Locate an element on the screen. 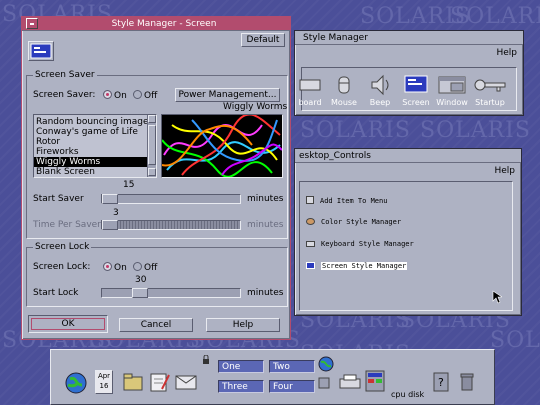 This screenshot has width=540, height=405. web-browser-icon is located at coordinates (326, 364).